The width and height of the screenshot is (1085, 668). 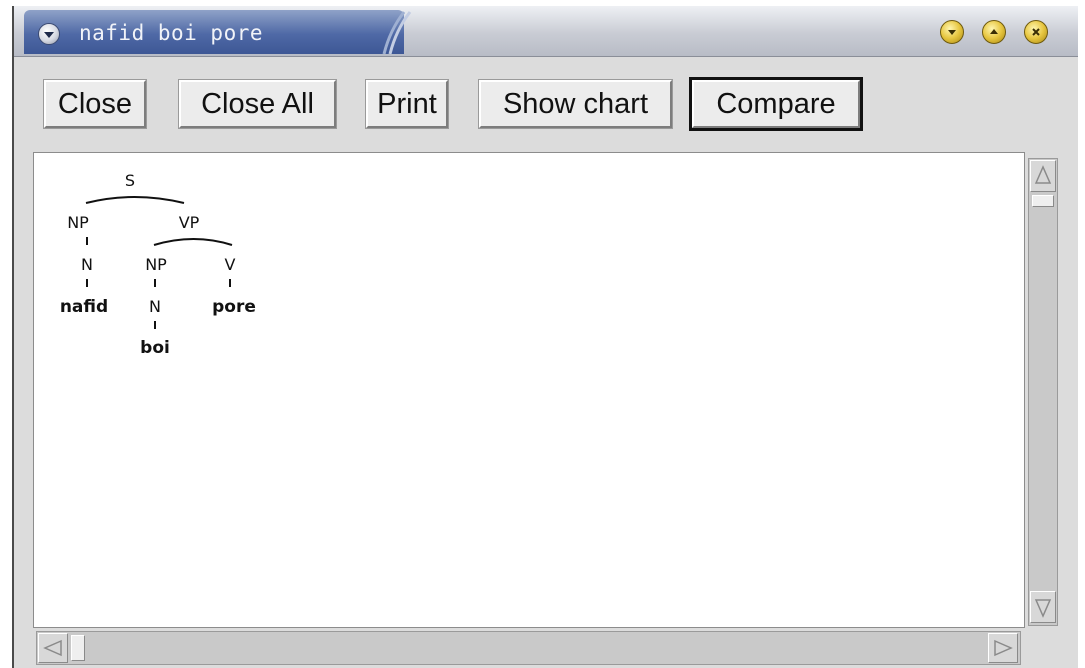 I want to click on tree-node-vp: VP, so click(x=189, y=222).